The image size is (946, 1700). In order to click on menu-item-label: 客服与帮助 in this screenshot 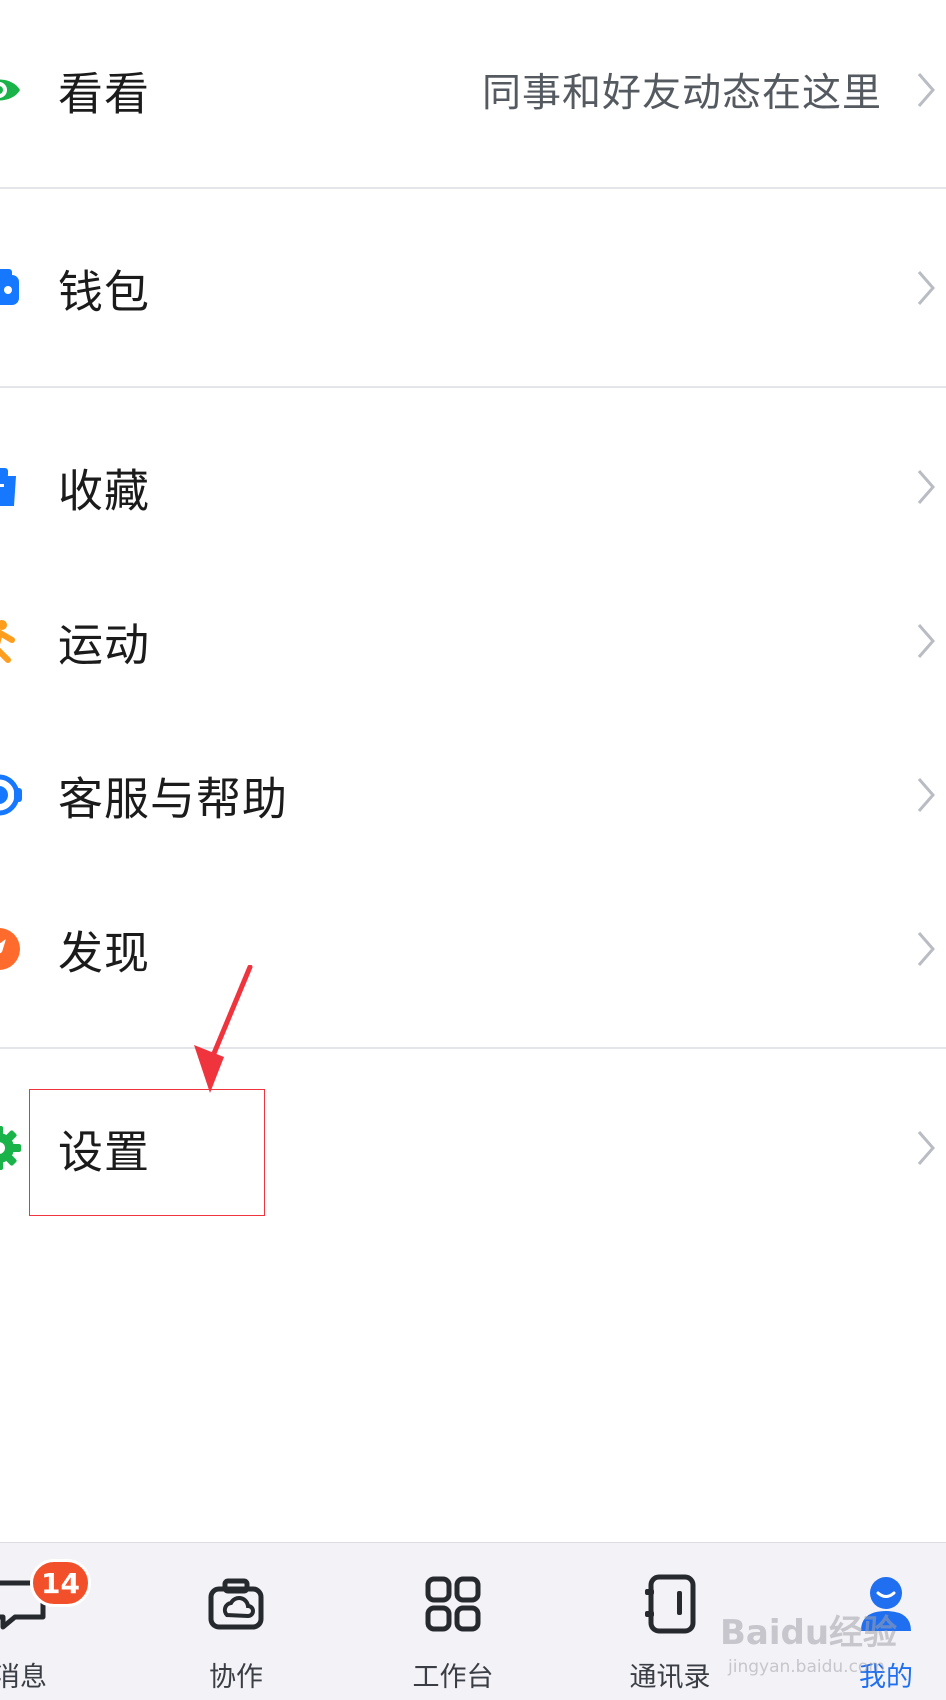, I will do `click(173, 799)`.